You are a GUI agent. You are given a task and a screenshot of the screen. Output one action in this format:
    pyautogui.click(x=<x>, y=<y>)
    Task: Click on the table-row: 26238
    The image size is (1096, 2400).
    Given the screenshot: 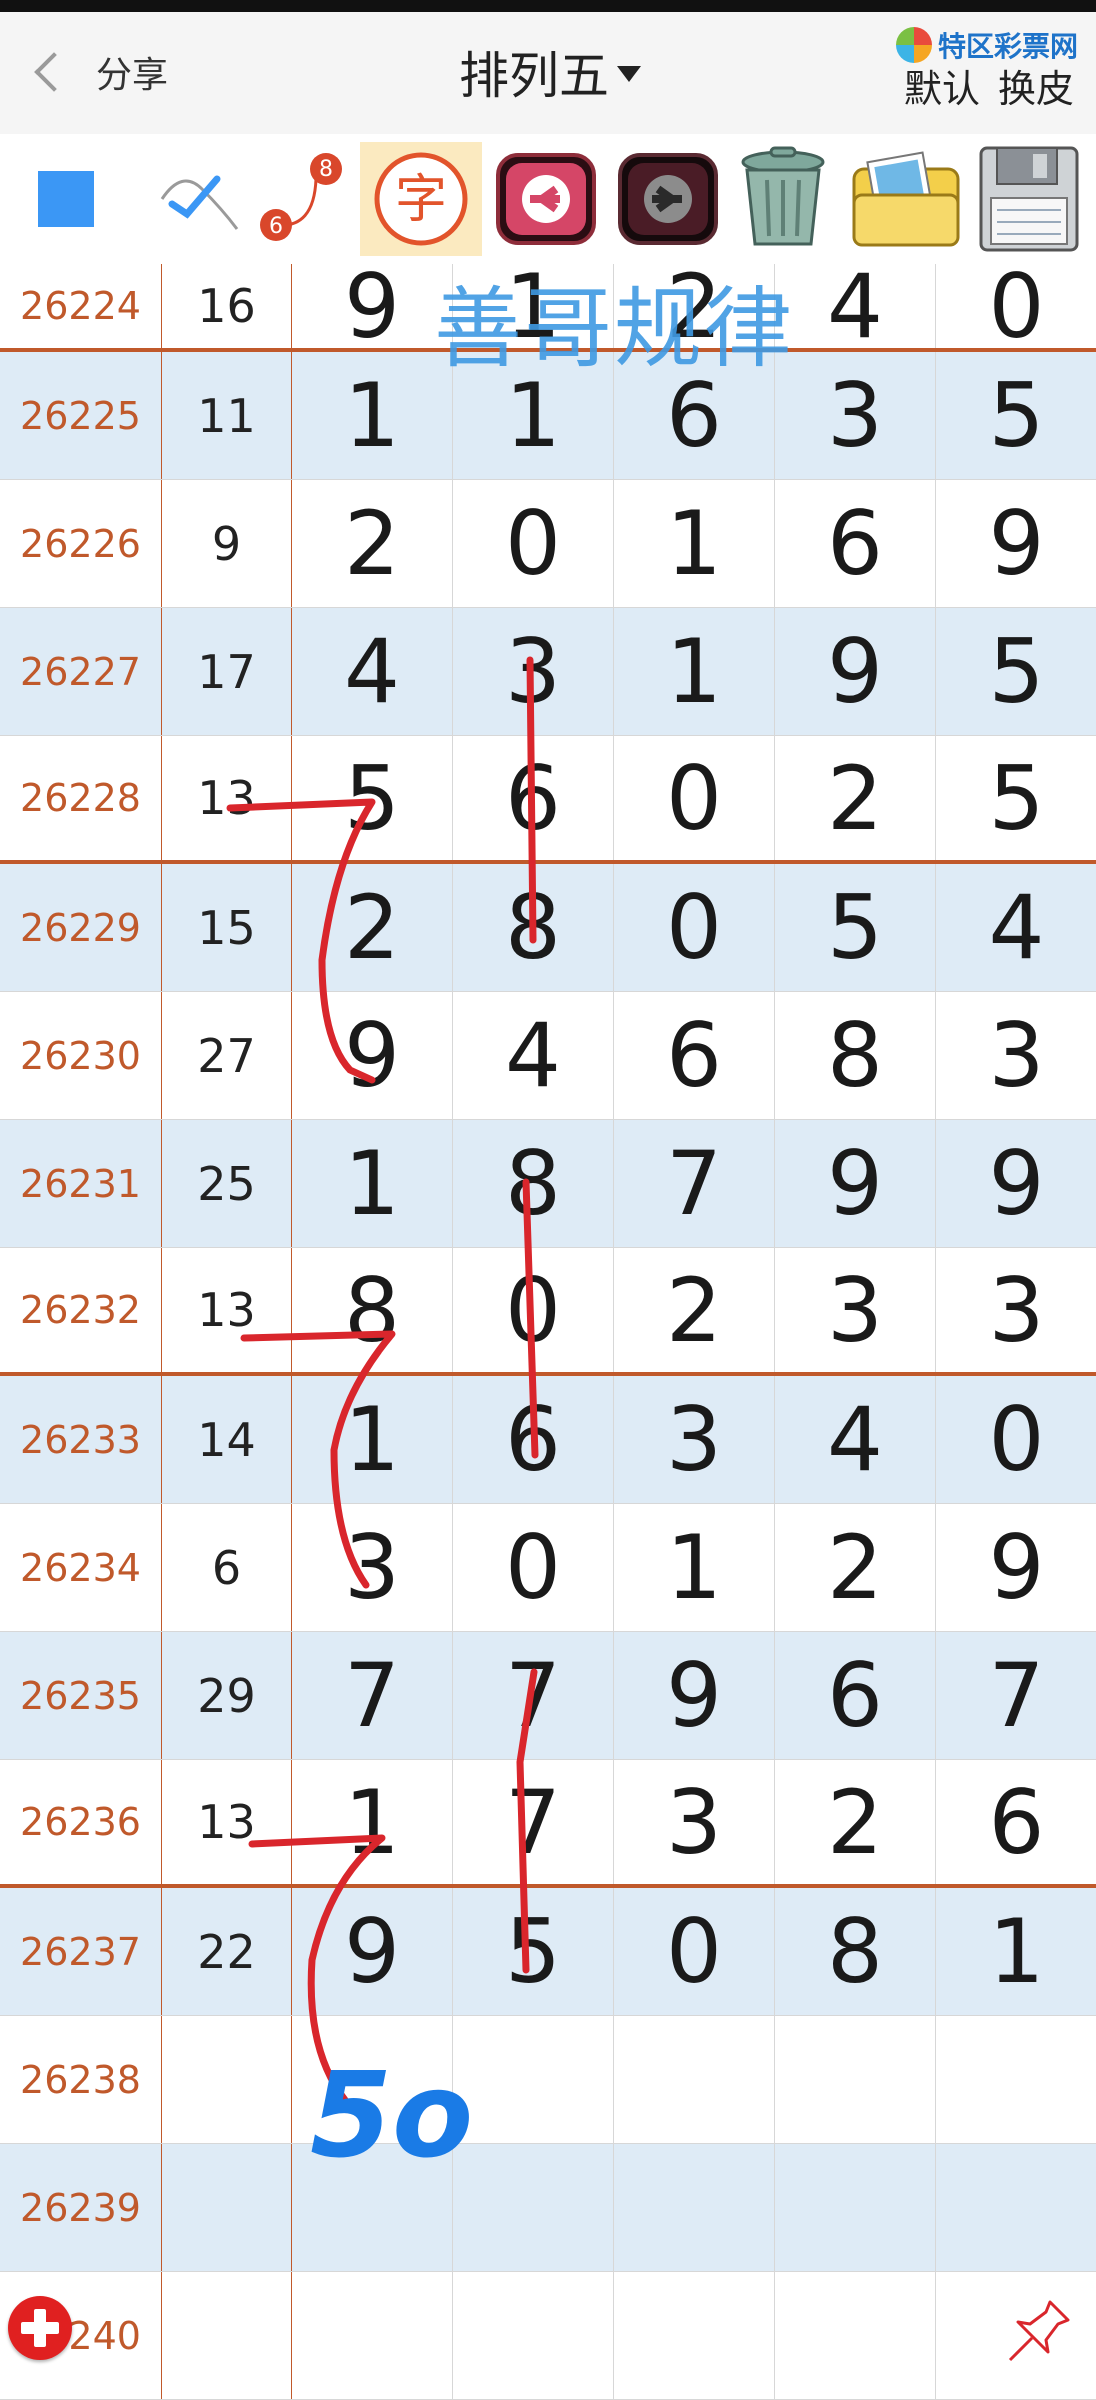 What is the action you would take?
    pyautogui.click(x=548, y=2080)
    